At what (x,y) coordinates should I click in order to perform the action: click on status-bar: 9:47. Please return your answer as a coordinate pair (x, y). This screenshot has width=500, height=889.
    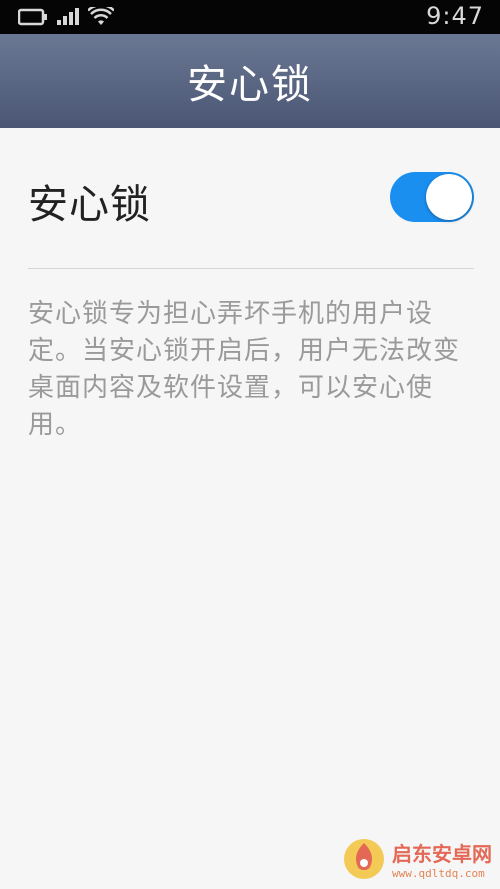
    Looking at the image, I should click on (250, 17).